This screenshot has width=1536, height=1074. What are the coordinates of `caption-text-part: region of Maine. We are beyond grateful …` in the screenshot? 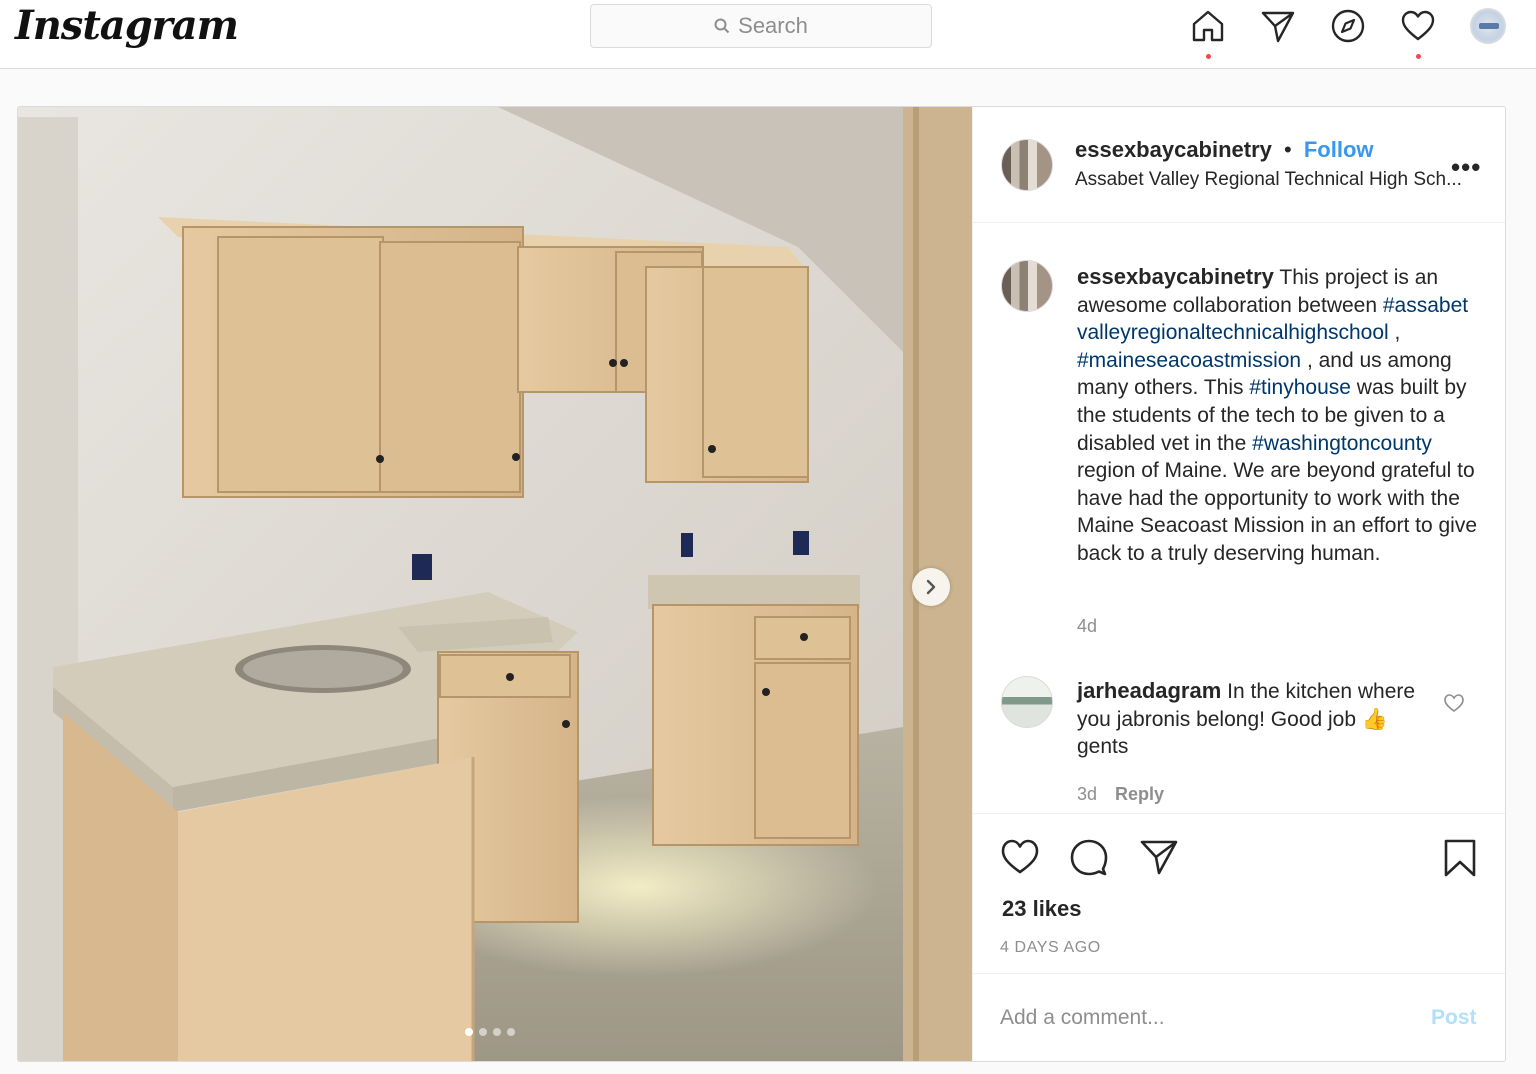 It's located at (1277, 512).